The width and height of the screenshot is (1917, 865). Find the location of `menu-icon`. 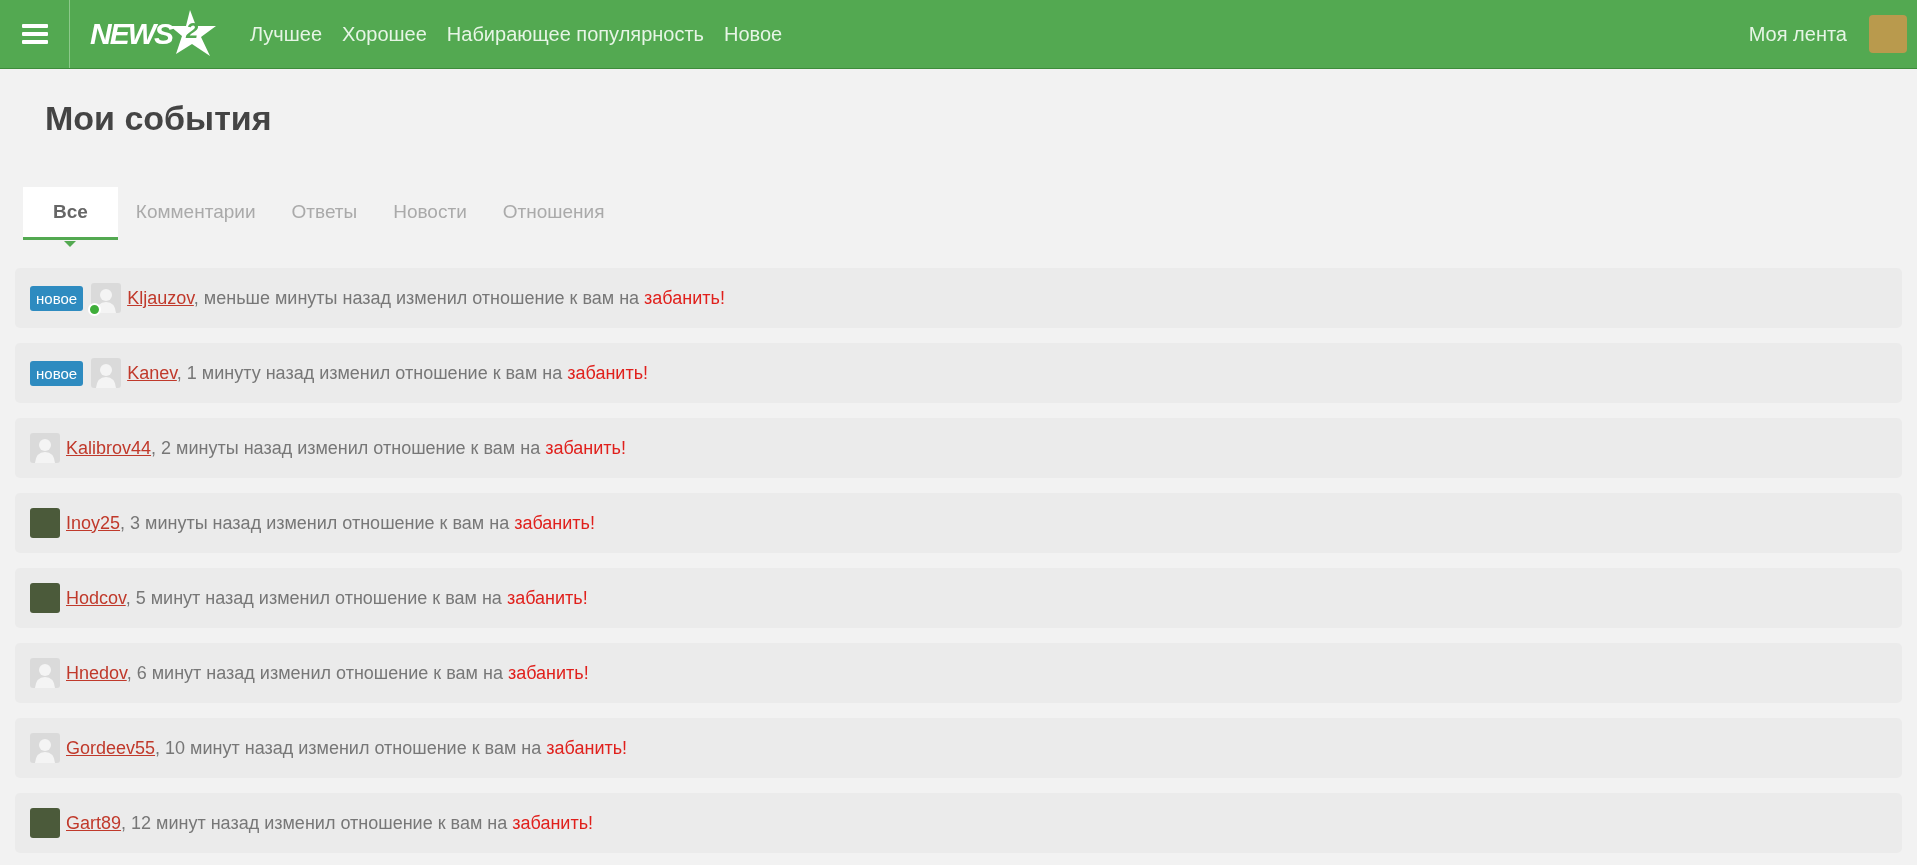

menu-icon is located at coordinates (34, 34).